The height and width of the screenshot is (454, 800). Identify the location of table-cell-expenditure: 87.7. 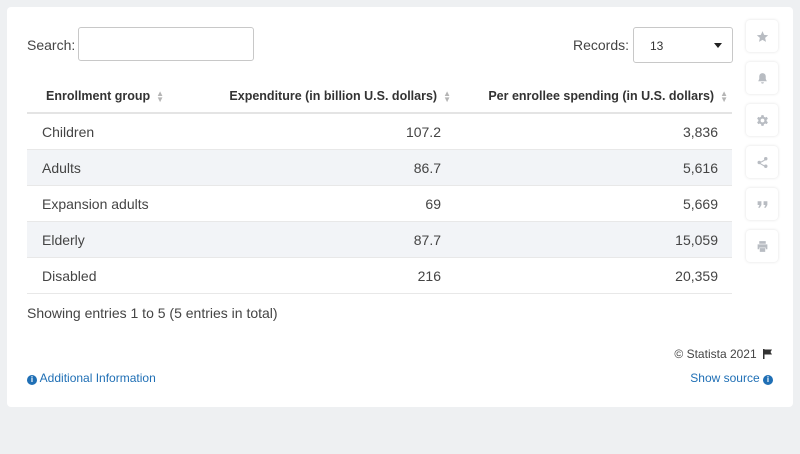
(325, 239).